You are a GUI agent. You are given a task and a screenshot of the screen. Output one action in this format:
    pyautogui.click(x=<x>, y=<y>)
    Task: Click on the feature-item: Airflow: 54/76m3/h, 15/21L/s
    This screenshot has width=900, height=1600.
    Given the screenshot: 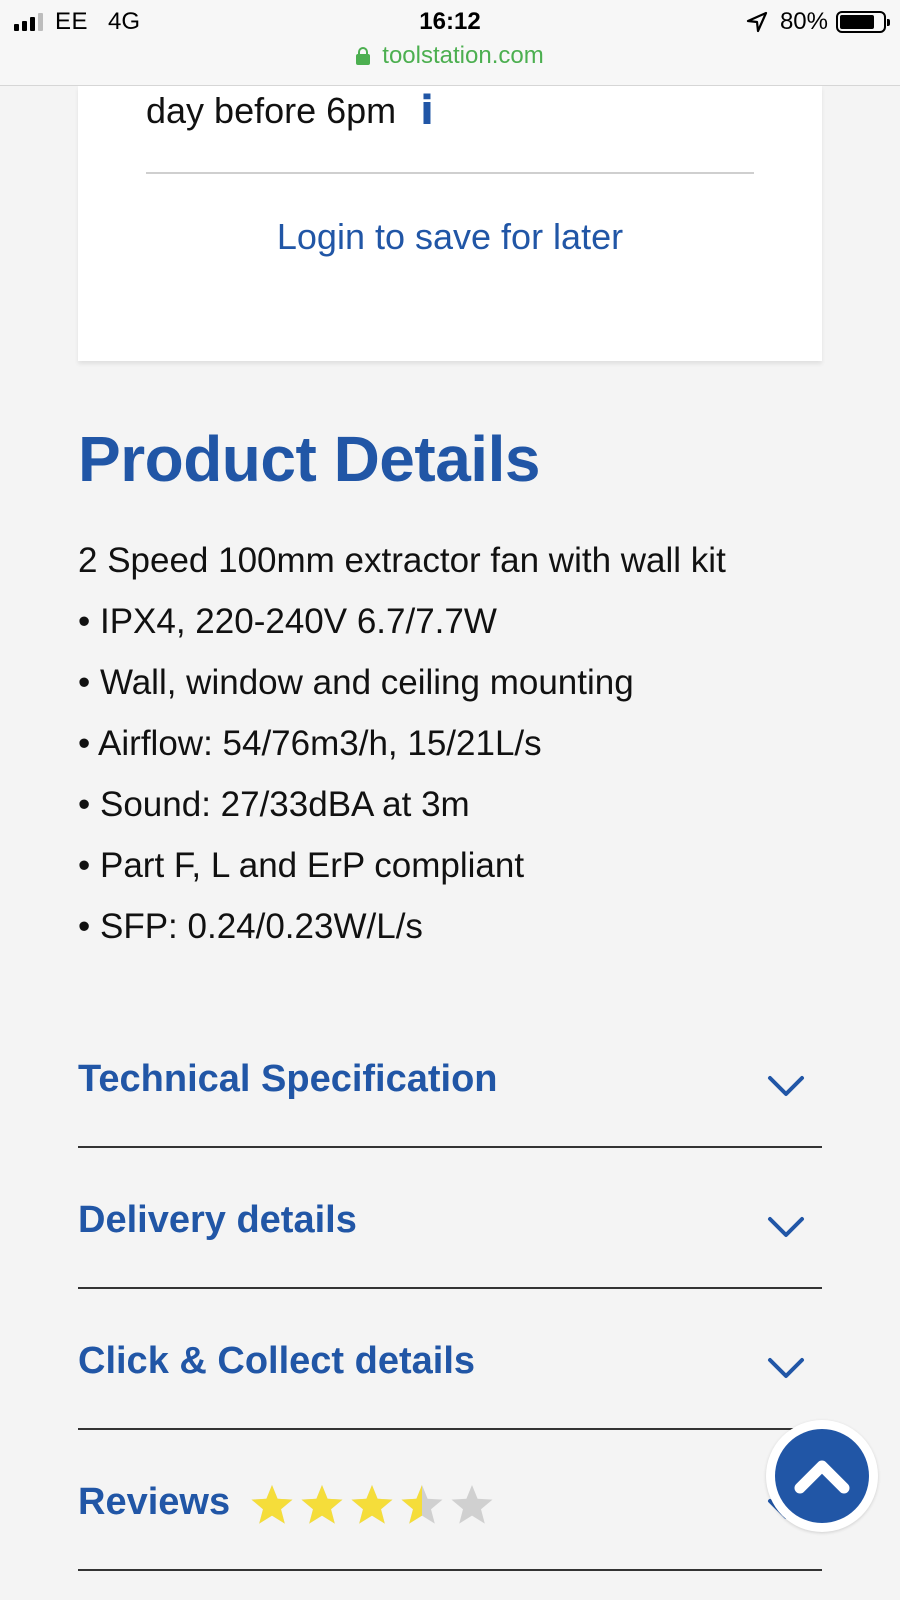 What is the action you would take?
    pyautogui.click(x=458, y=743)
    